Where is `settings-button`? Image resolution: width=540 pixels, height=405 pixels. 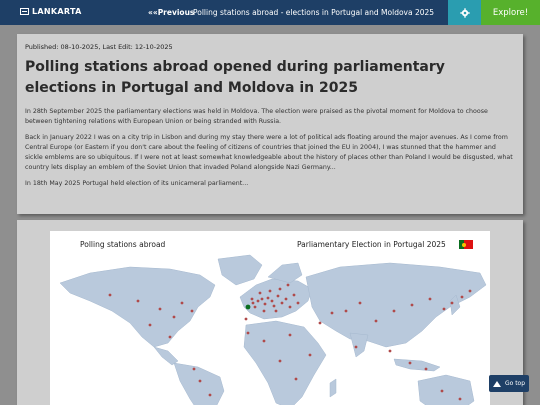 settings-button is located at coordinates (464, 12).